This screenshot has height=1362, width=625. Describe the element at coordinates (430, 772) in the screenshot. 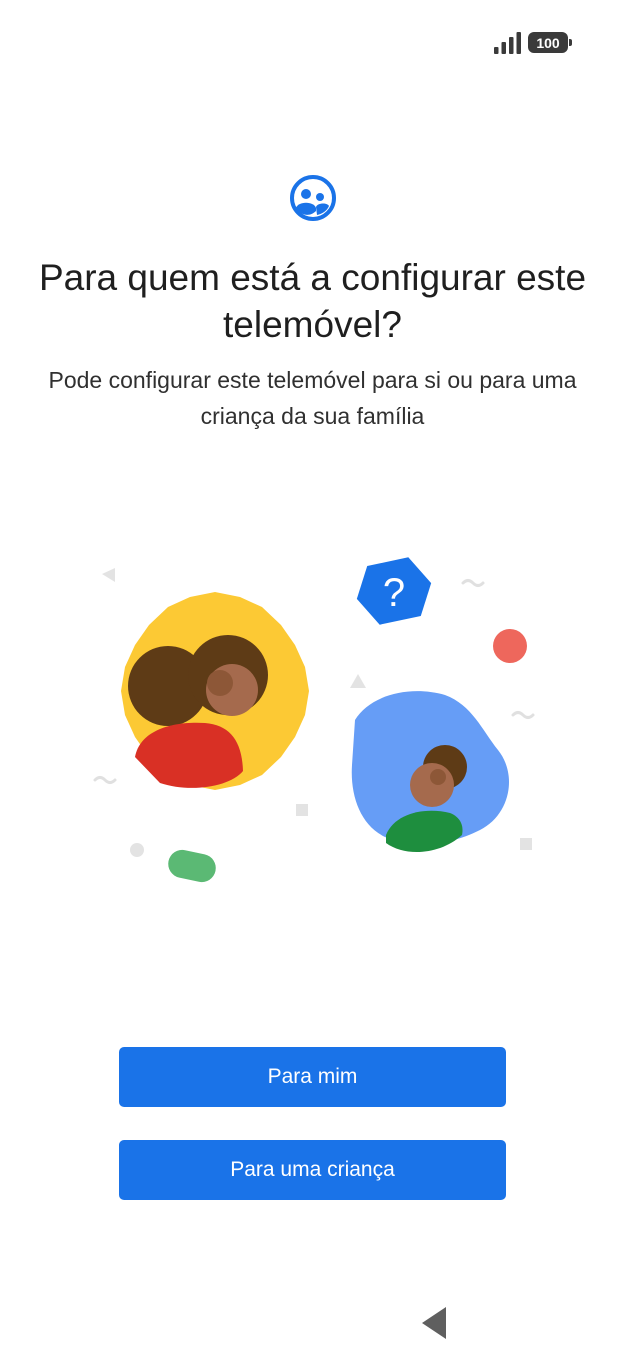

I see `child-figure` at that location.